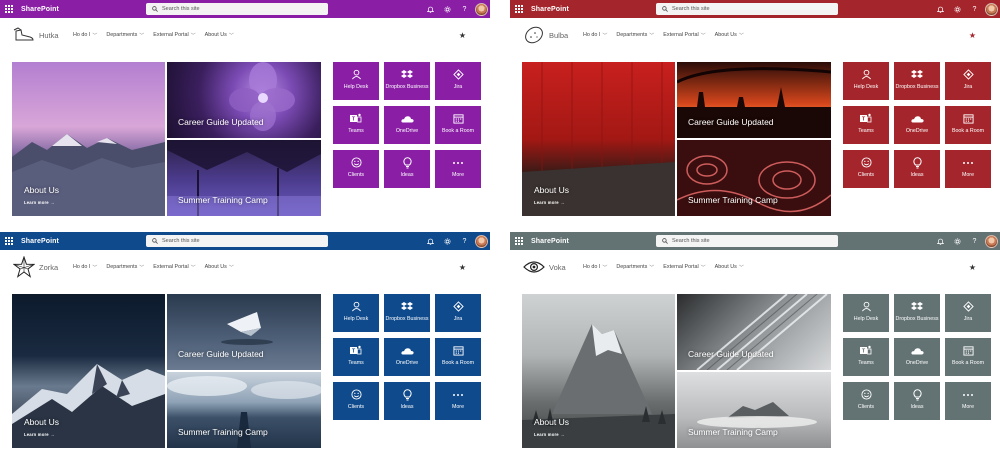 Image resolution: width=1000 pixels, height=463 pixels. Describe the element at coordinates (534, 267) in the screenshot. I see `eye-icon` at that location.